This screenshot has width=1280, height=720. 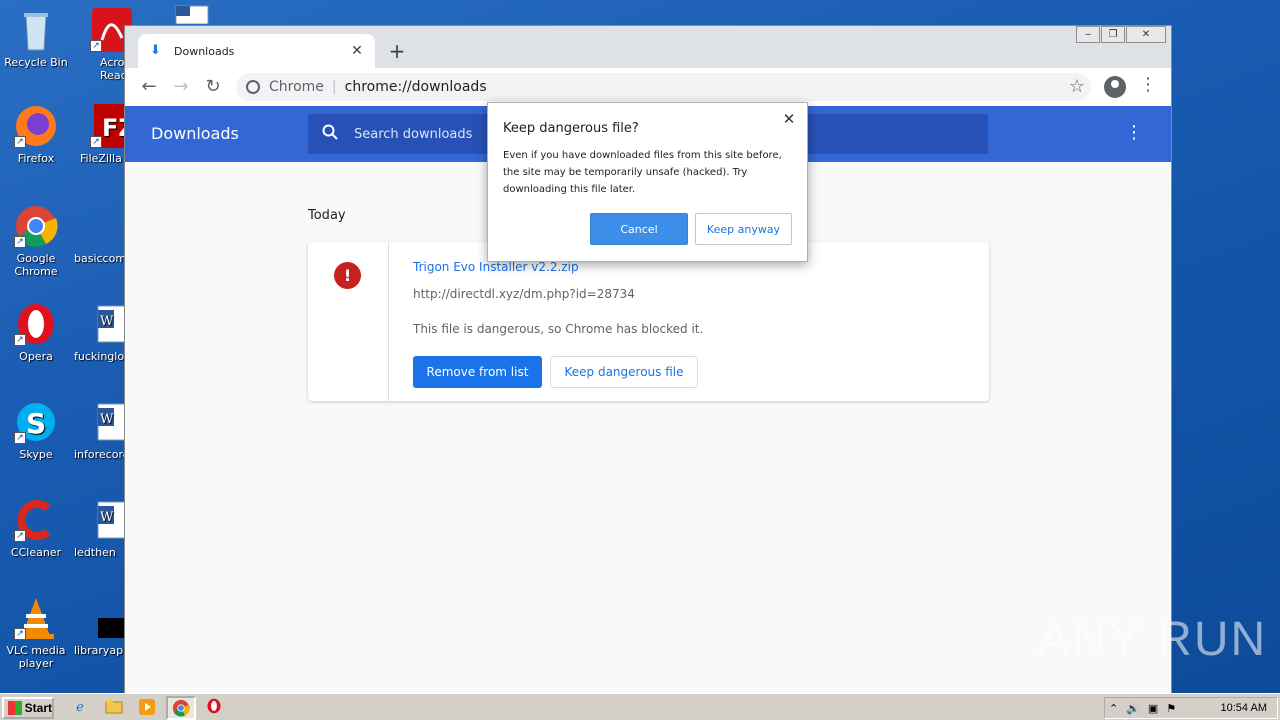 What do you see at coordinates (99, 454) in the screenshot?
I see `desktop-icon-label: inforecord` at bounding box center [99, 454].